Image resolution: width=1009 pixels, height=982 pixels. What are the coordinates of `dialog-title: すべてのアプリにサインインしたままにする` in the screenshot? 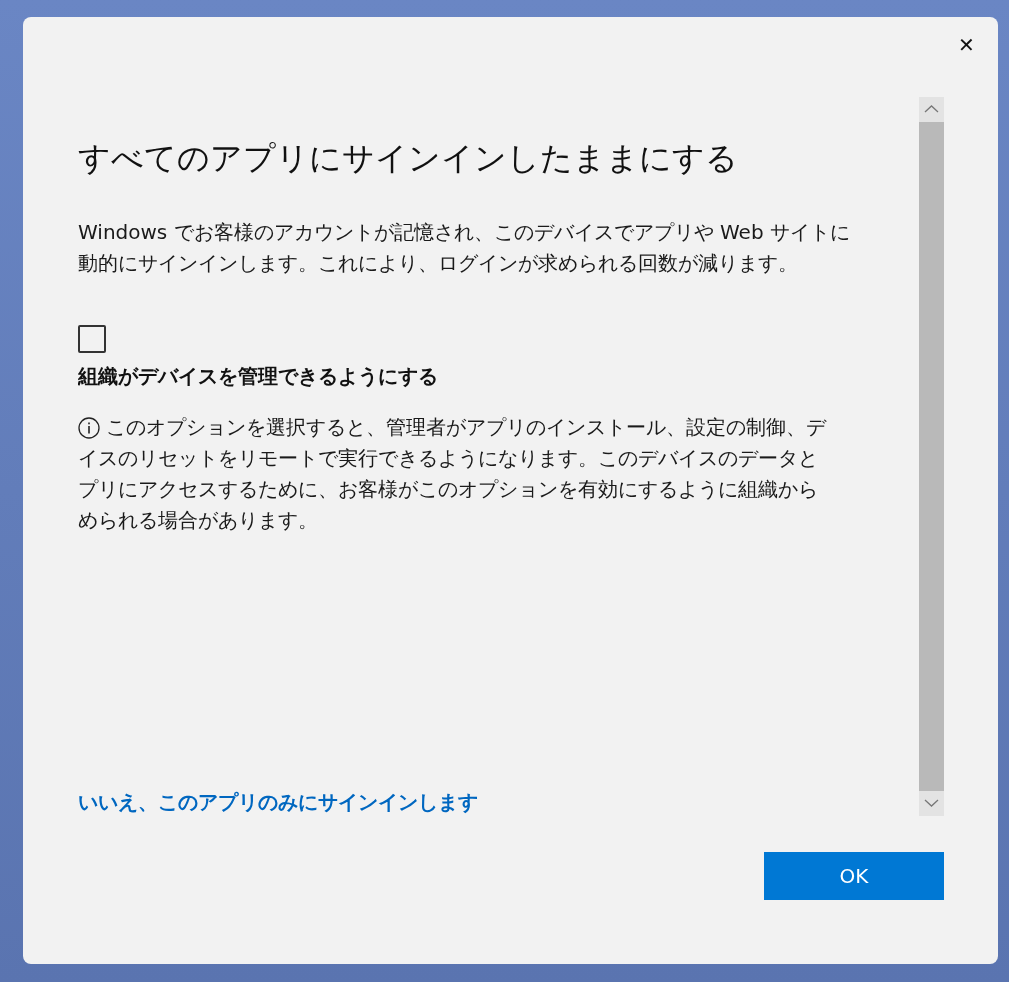 It's located at (408, 158).